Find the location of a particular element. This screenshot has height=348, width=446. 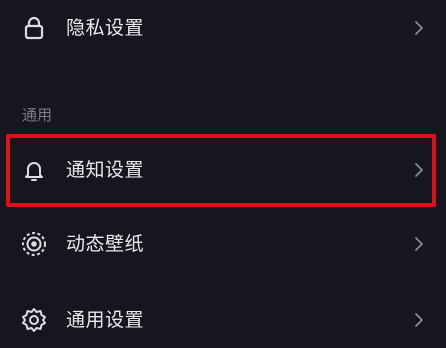

bell-icon is located at coordinates (34, 171).